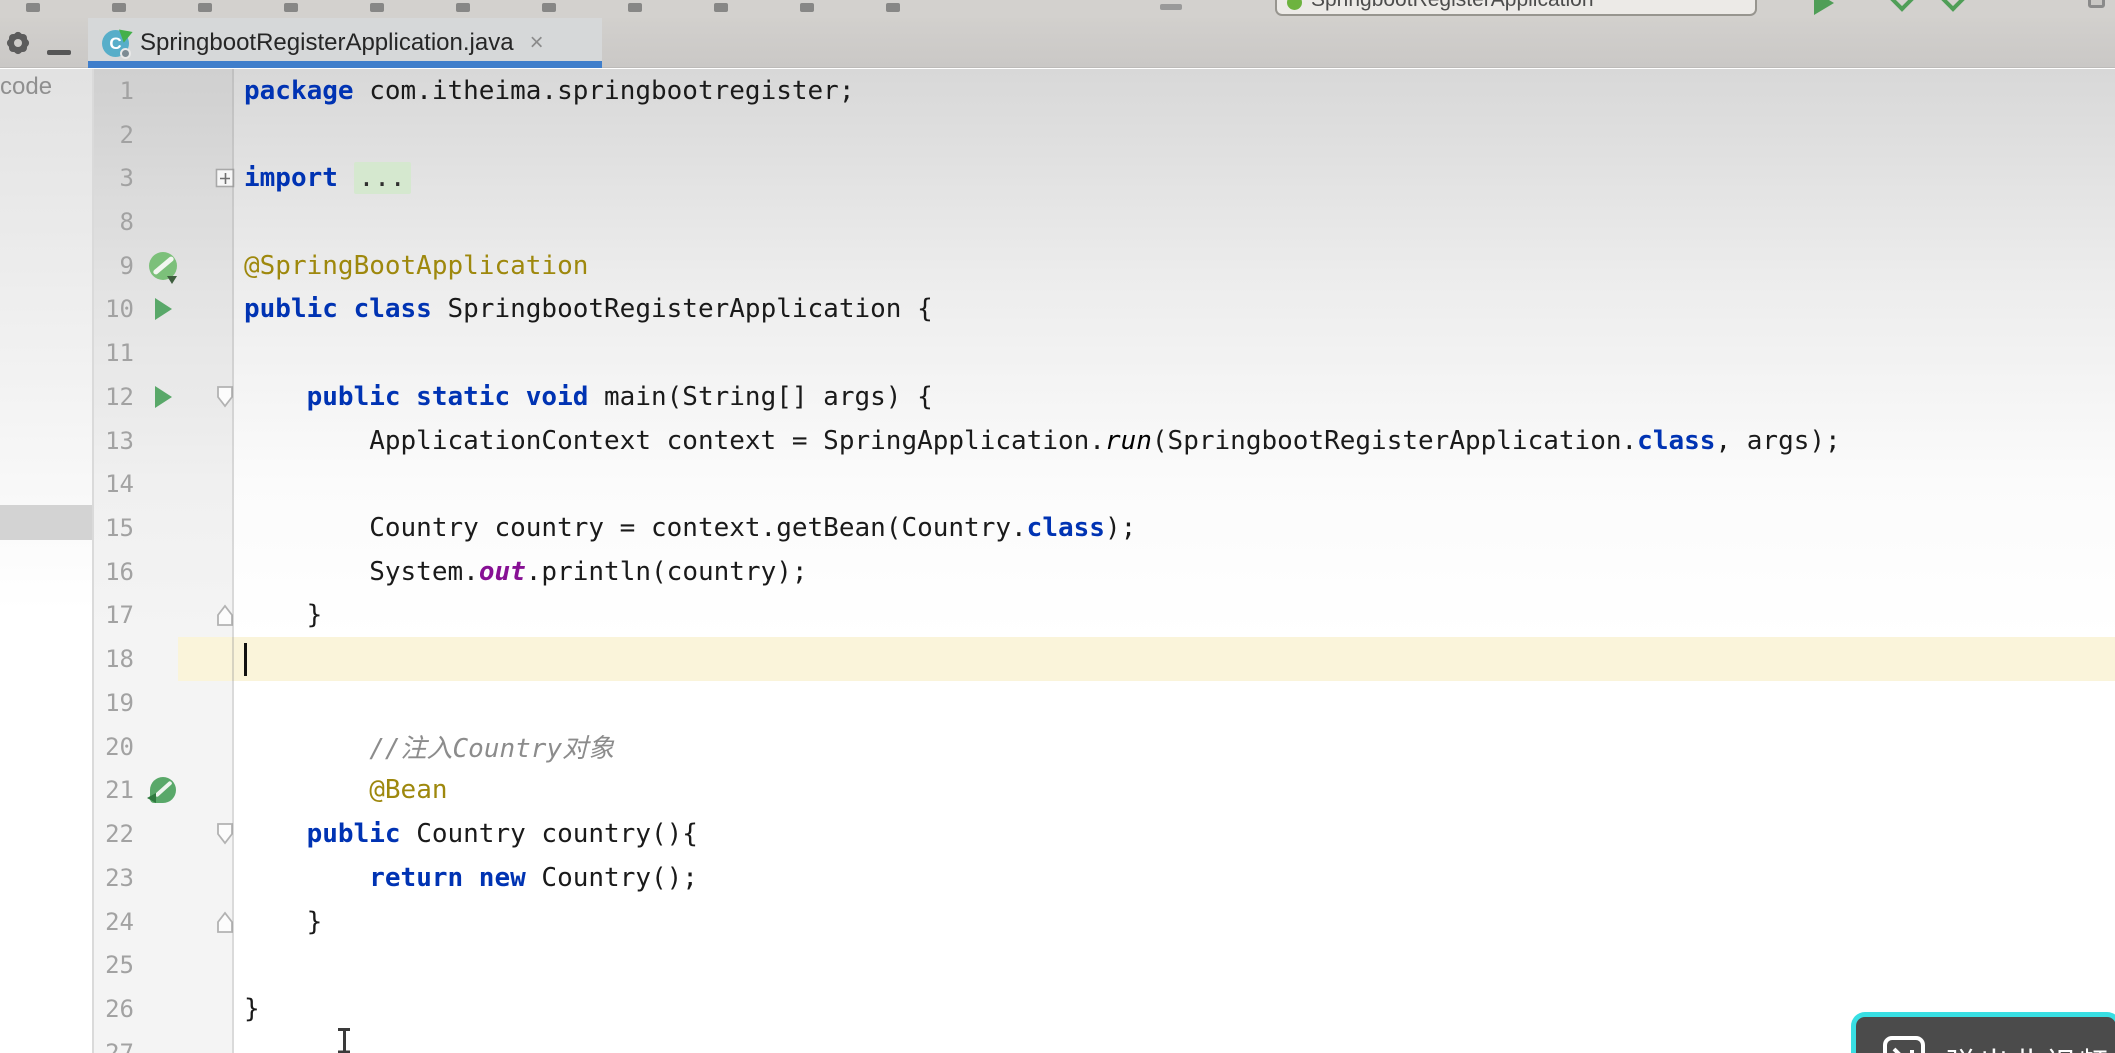 The width and height of the screenshot is (2115, 1053). What do you see at coordinates (1104, 135) in the screenshot?
I see `code-line: 2` at bounding box center [1104, 135].